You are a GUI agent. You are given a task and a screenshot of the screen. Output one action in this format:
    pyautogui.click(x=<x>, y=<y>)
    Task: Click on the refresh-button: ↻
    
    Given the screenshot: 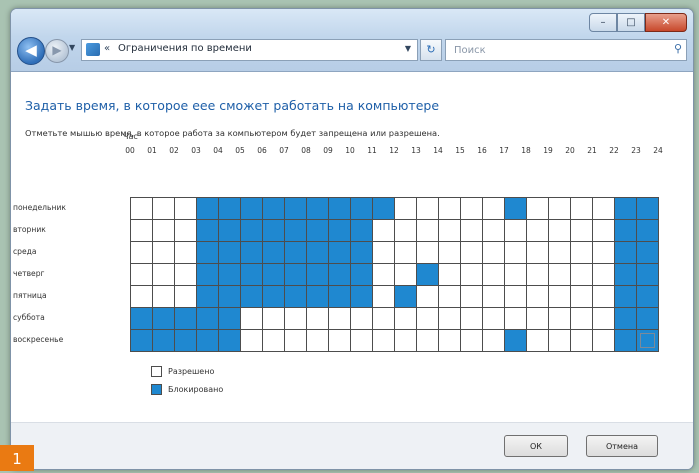 What is the action you would take?
    pyautogui.click(x=431, y=50)
    